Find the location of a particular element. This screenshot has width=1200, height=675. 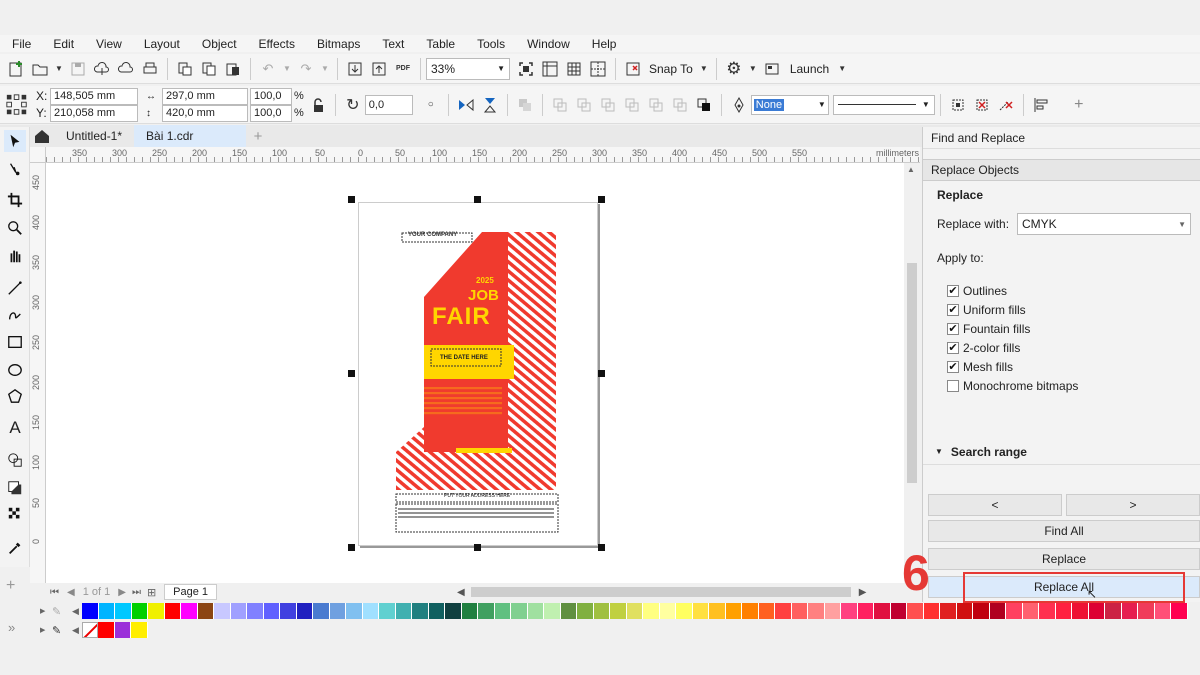

simplify-icon is located at coordinates (632, 105).